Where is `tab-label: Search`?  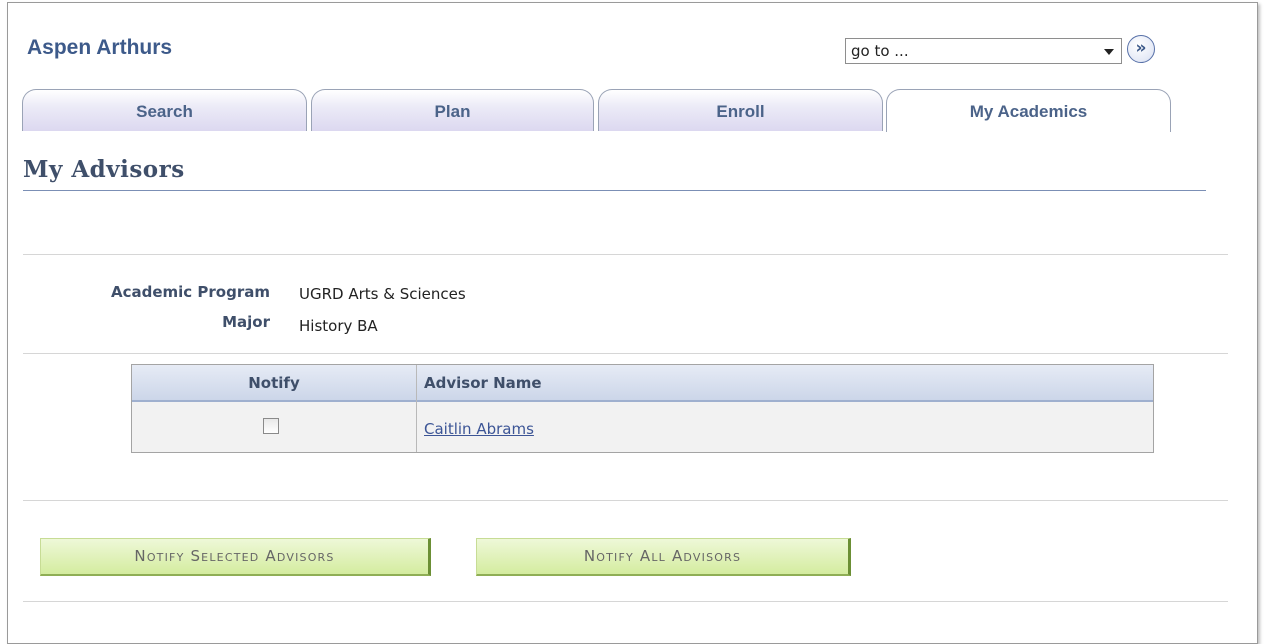
tab-label: Search is located at coordinates (164, 111).